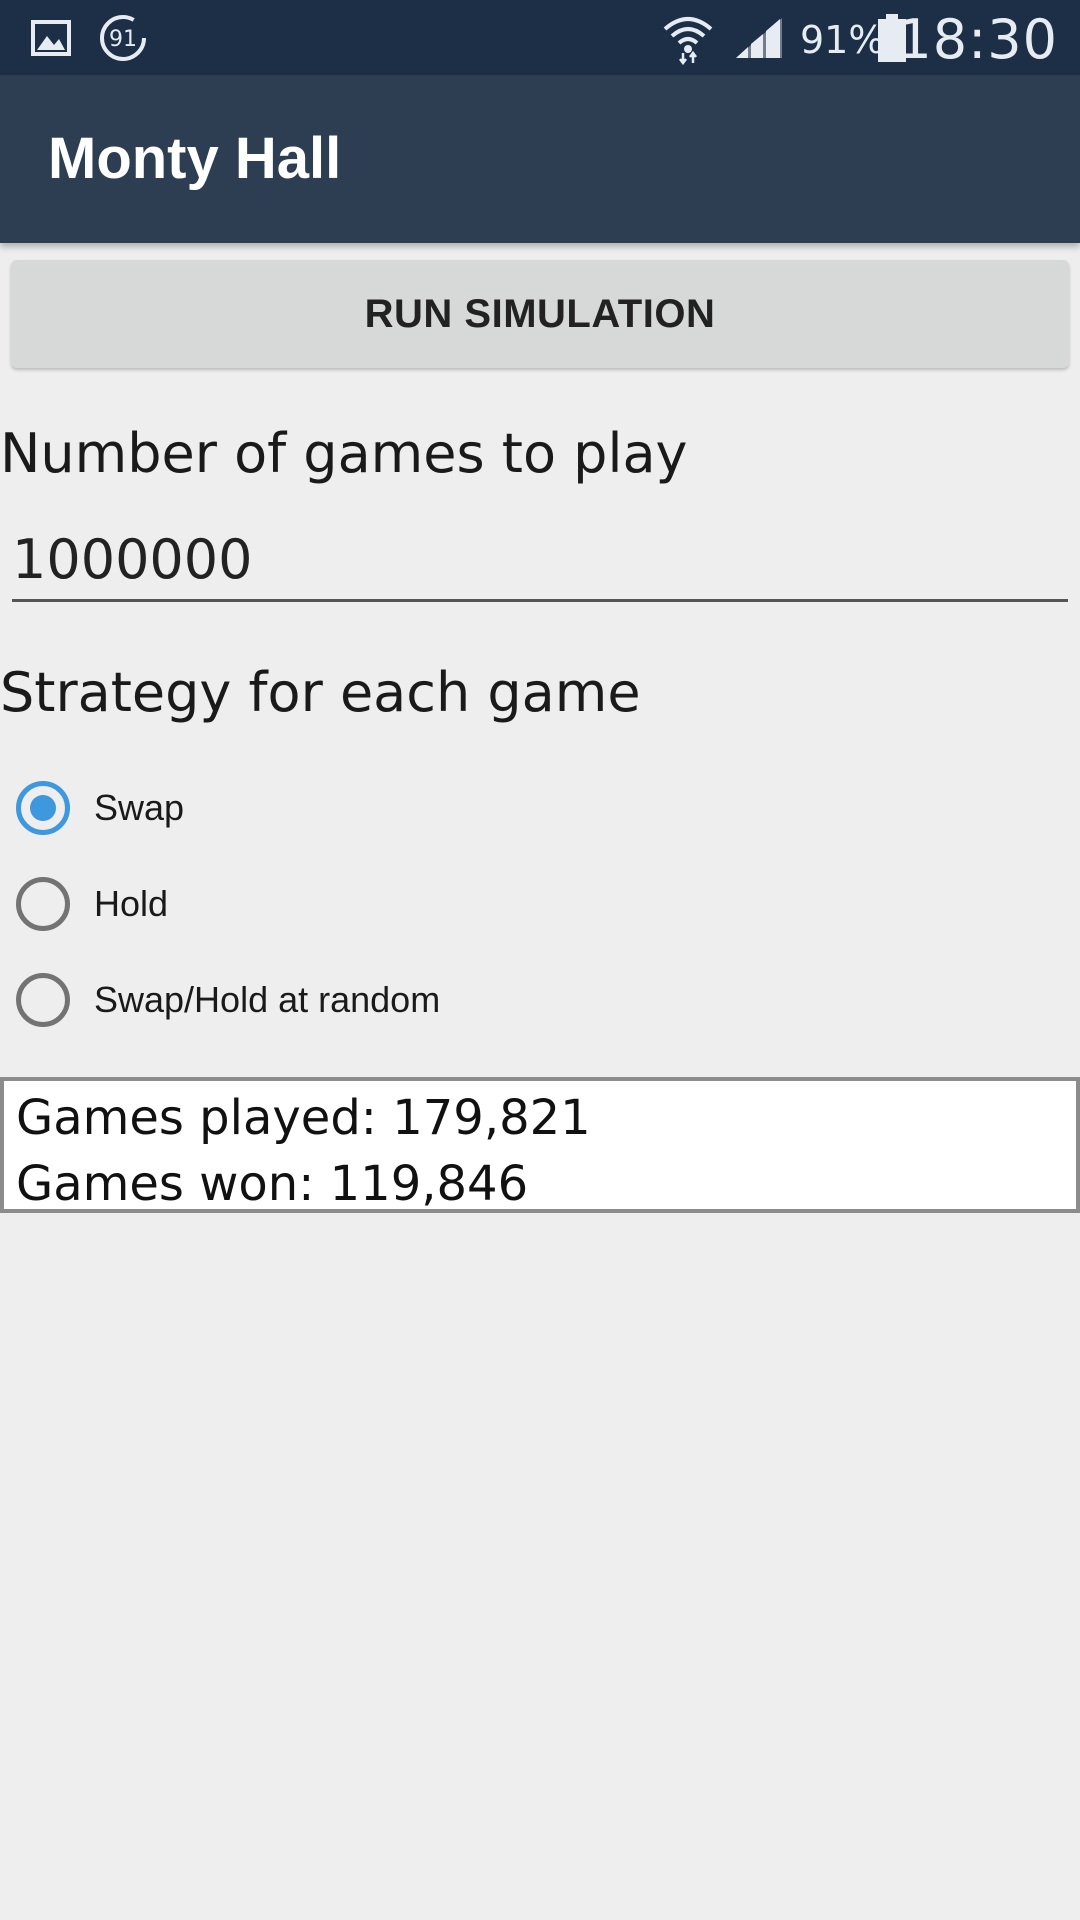 This screenshot has height=1920, width=1080. What do you see at coordinates (267, 999) in the screenshot?
I see `strategy-option-label: Swap/Hold at random` at bounding box center [267, 999].